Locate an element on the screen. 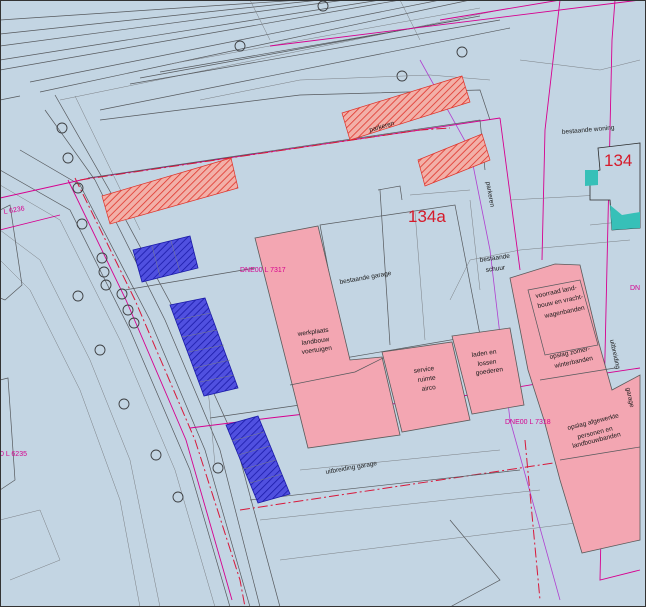 The width and height of the screenshot is (646, 607). label-parcel-edge: DN is located at coordinates (635, 288).